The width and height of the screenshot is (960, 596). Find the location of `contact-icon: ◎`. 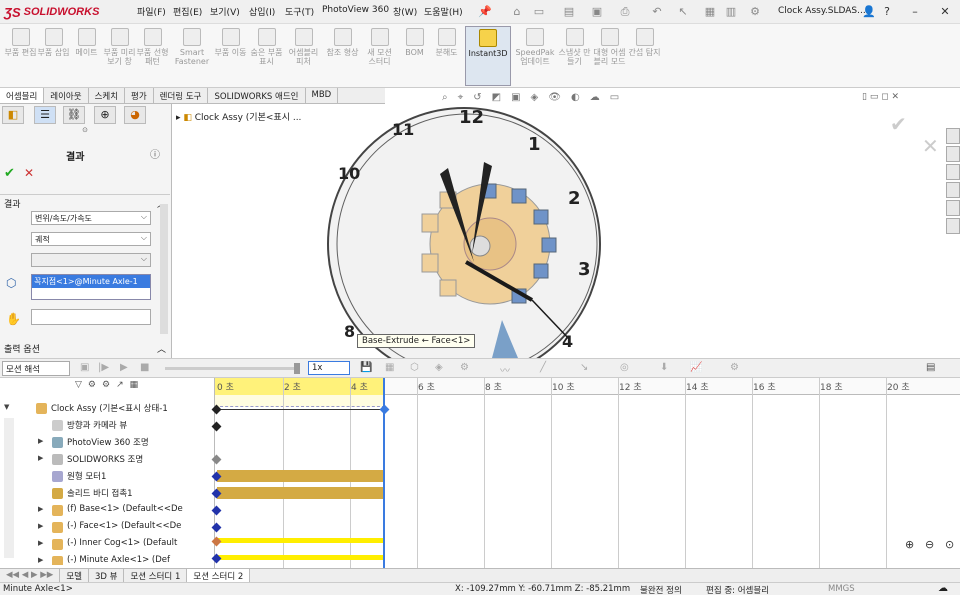

contact-icon: ◎ is located at coordinates (624, 367).